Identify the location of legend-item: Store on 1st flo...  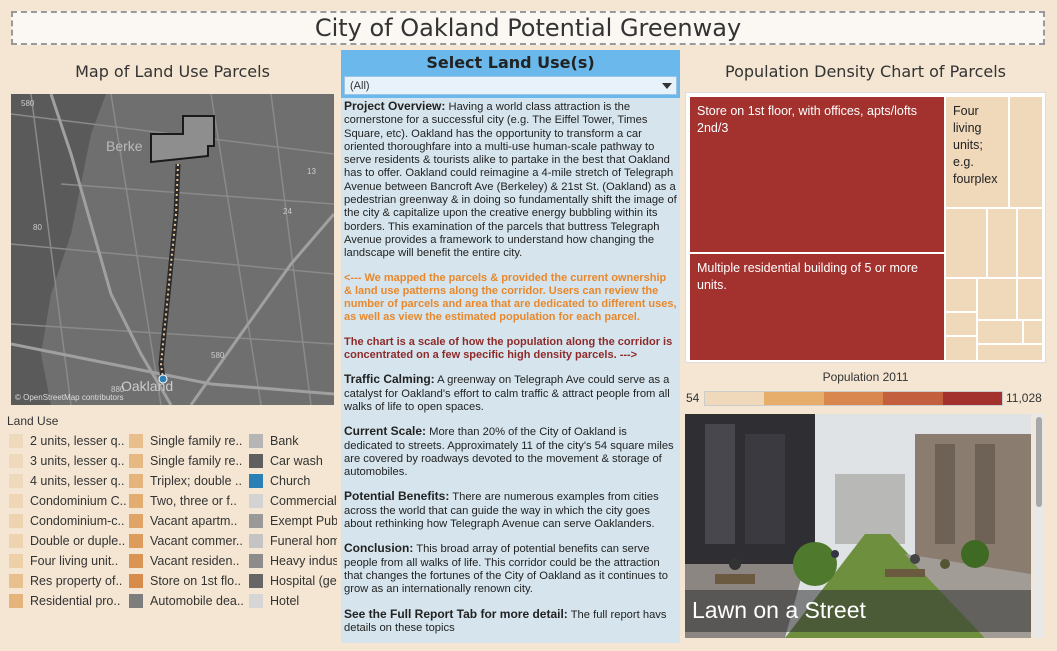
(186, 581).